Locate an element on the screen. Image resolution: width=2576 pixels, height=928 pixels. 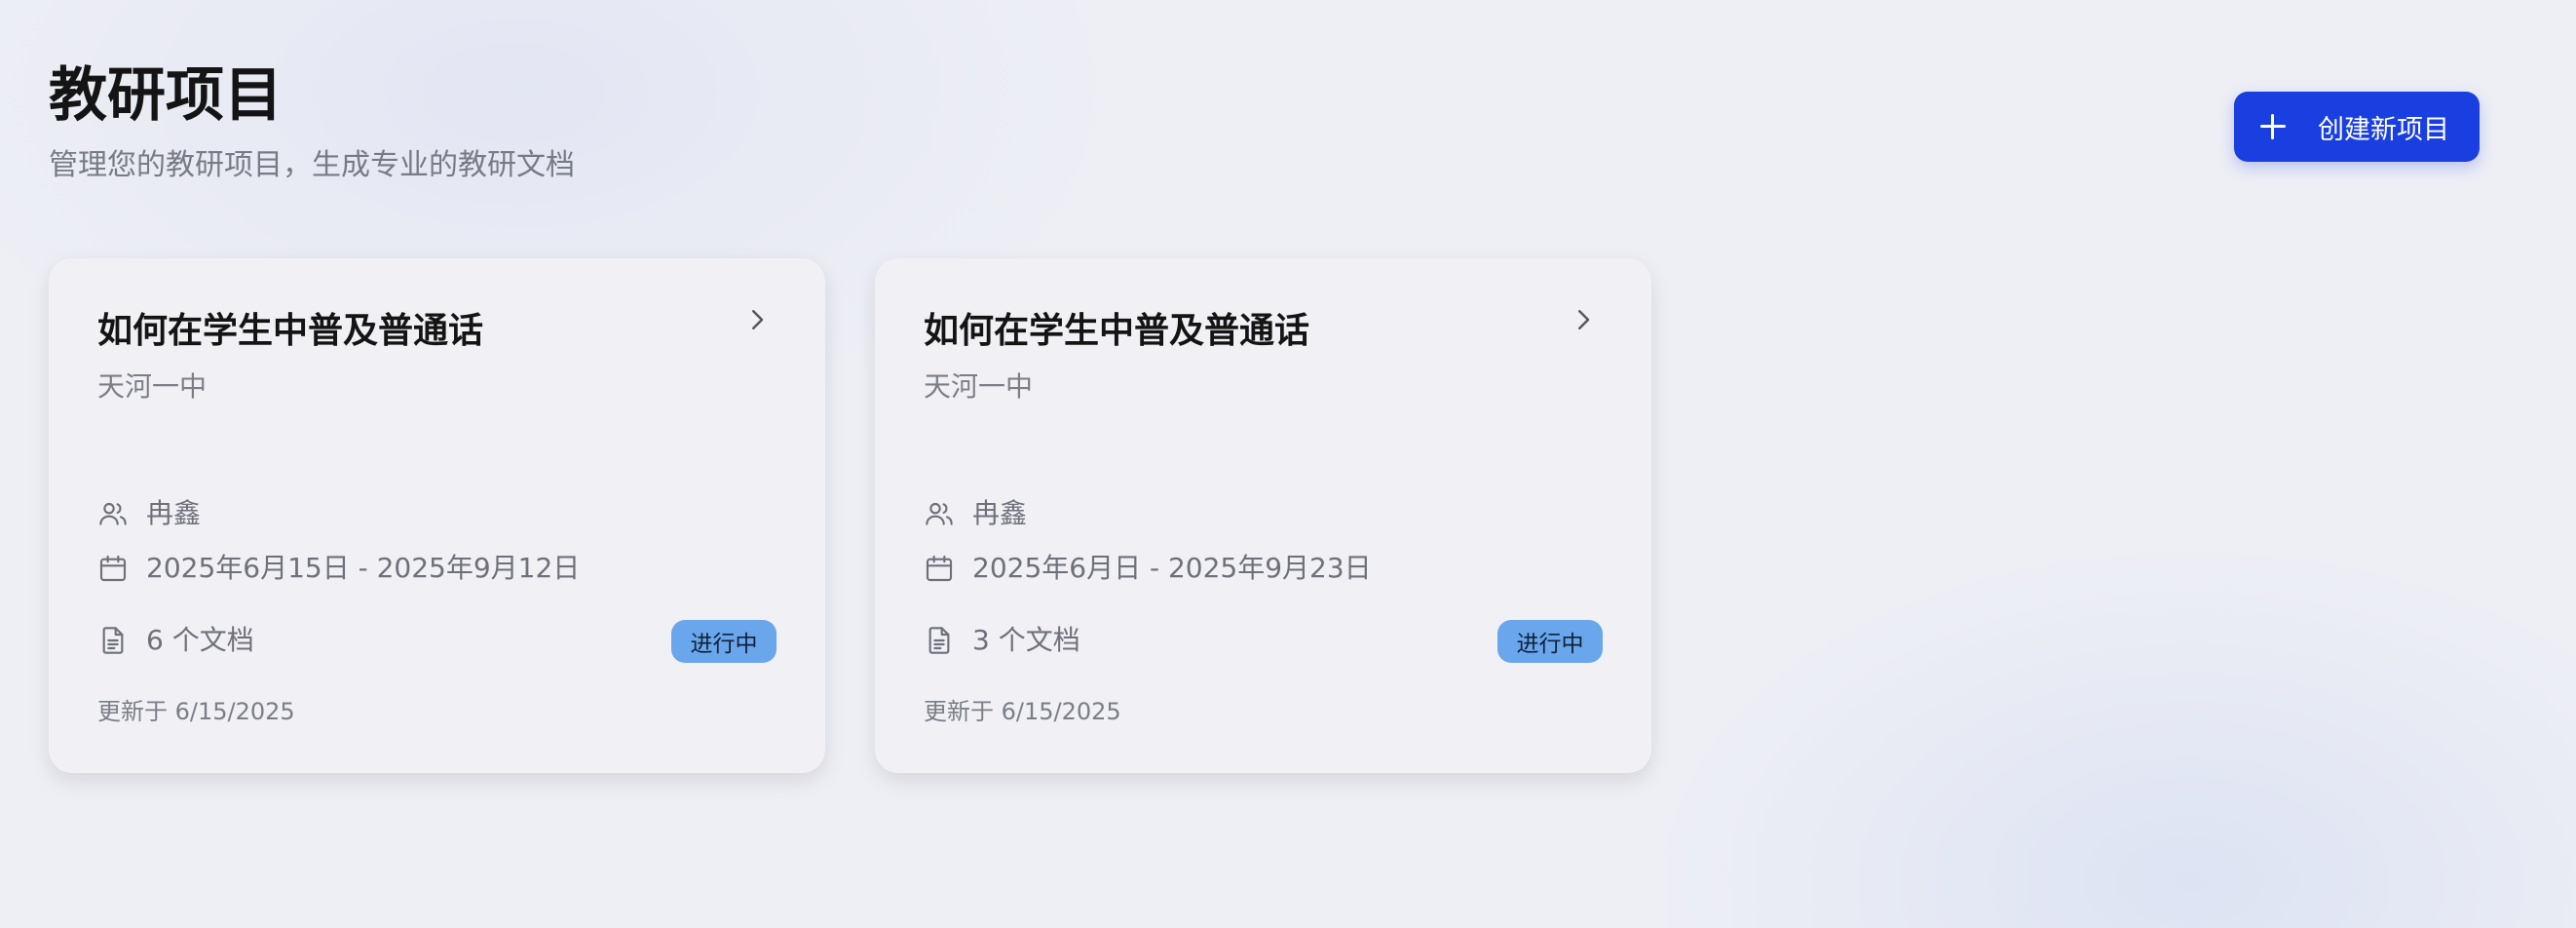
project-dates-row: 2025年6月日 - 2025年9月23日 is located at coordinates (1148, 569).